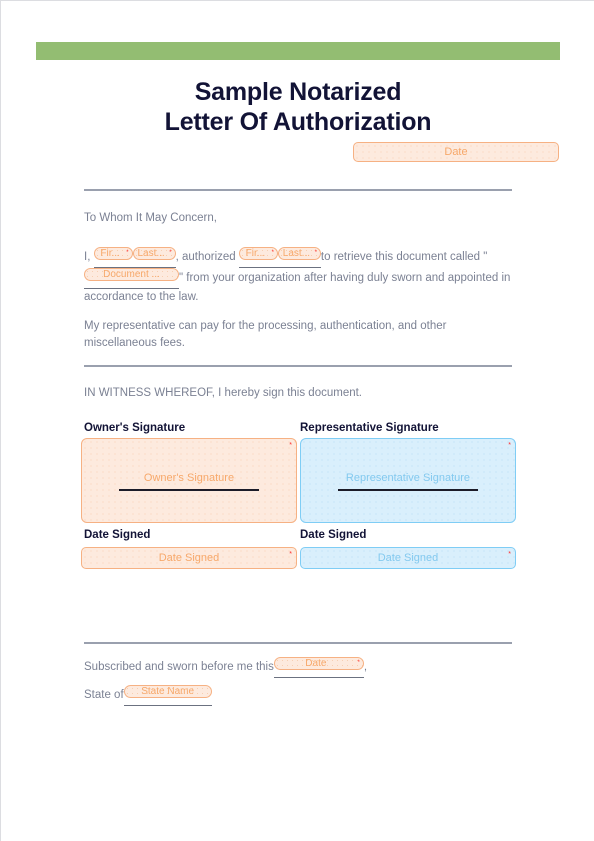 This screenshot has width=594, height=841. I want to click on notary-date-field: Date *, so click(318, 663).